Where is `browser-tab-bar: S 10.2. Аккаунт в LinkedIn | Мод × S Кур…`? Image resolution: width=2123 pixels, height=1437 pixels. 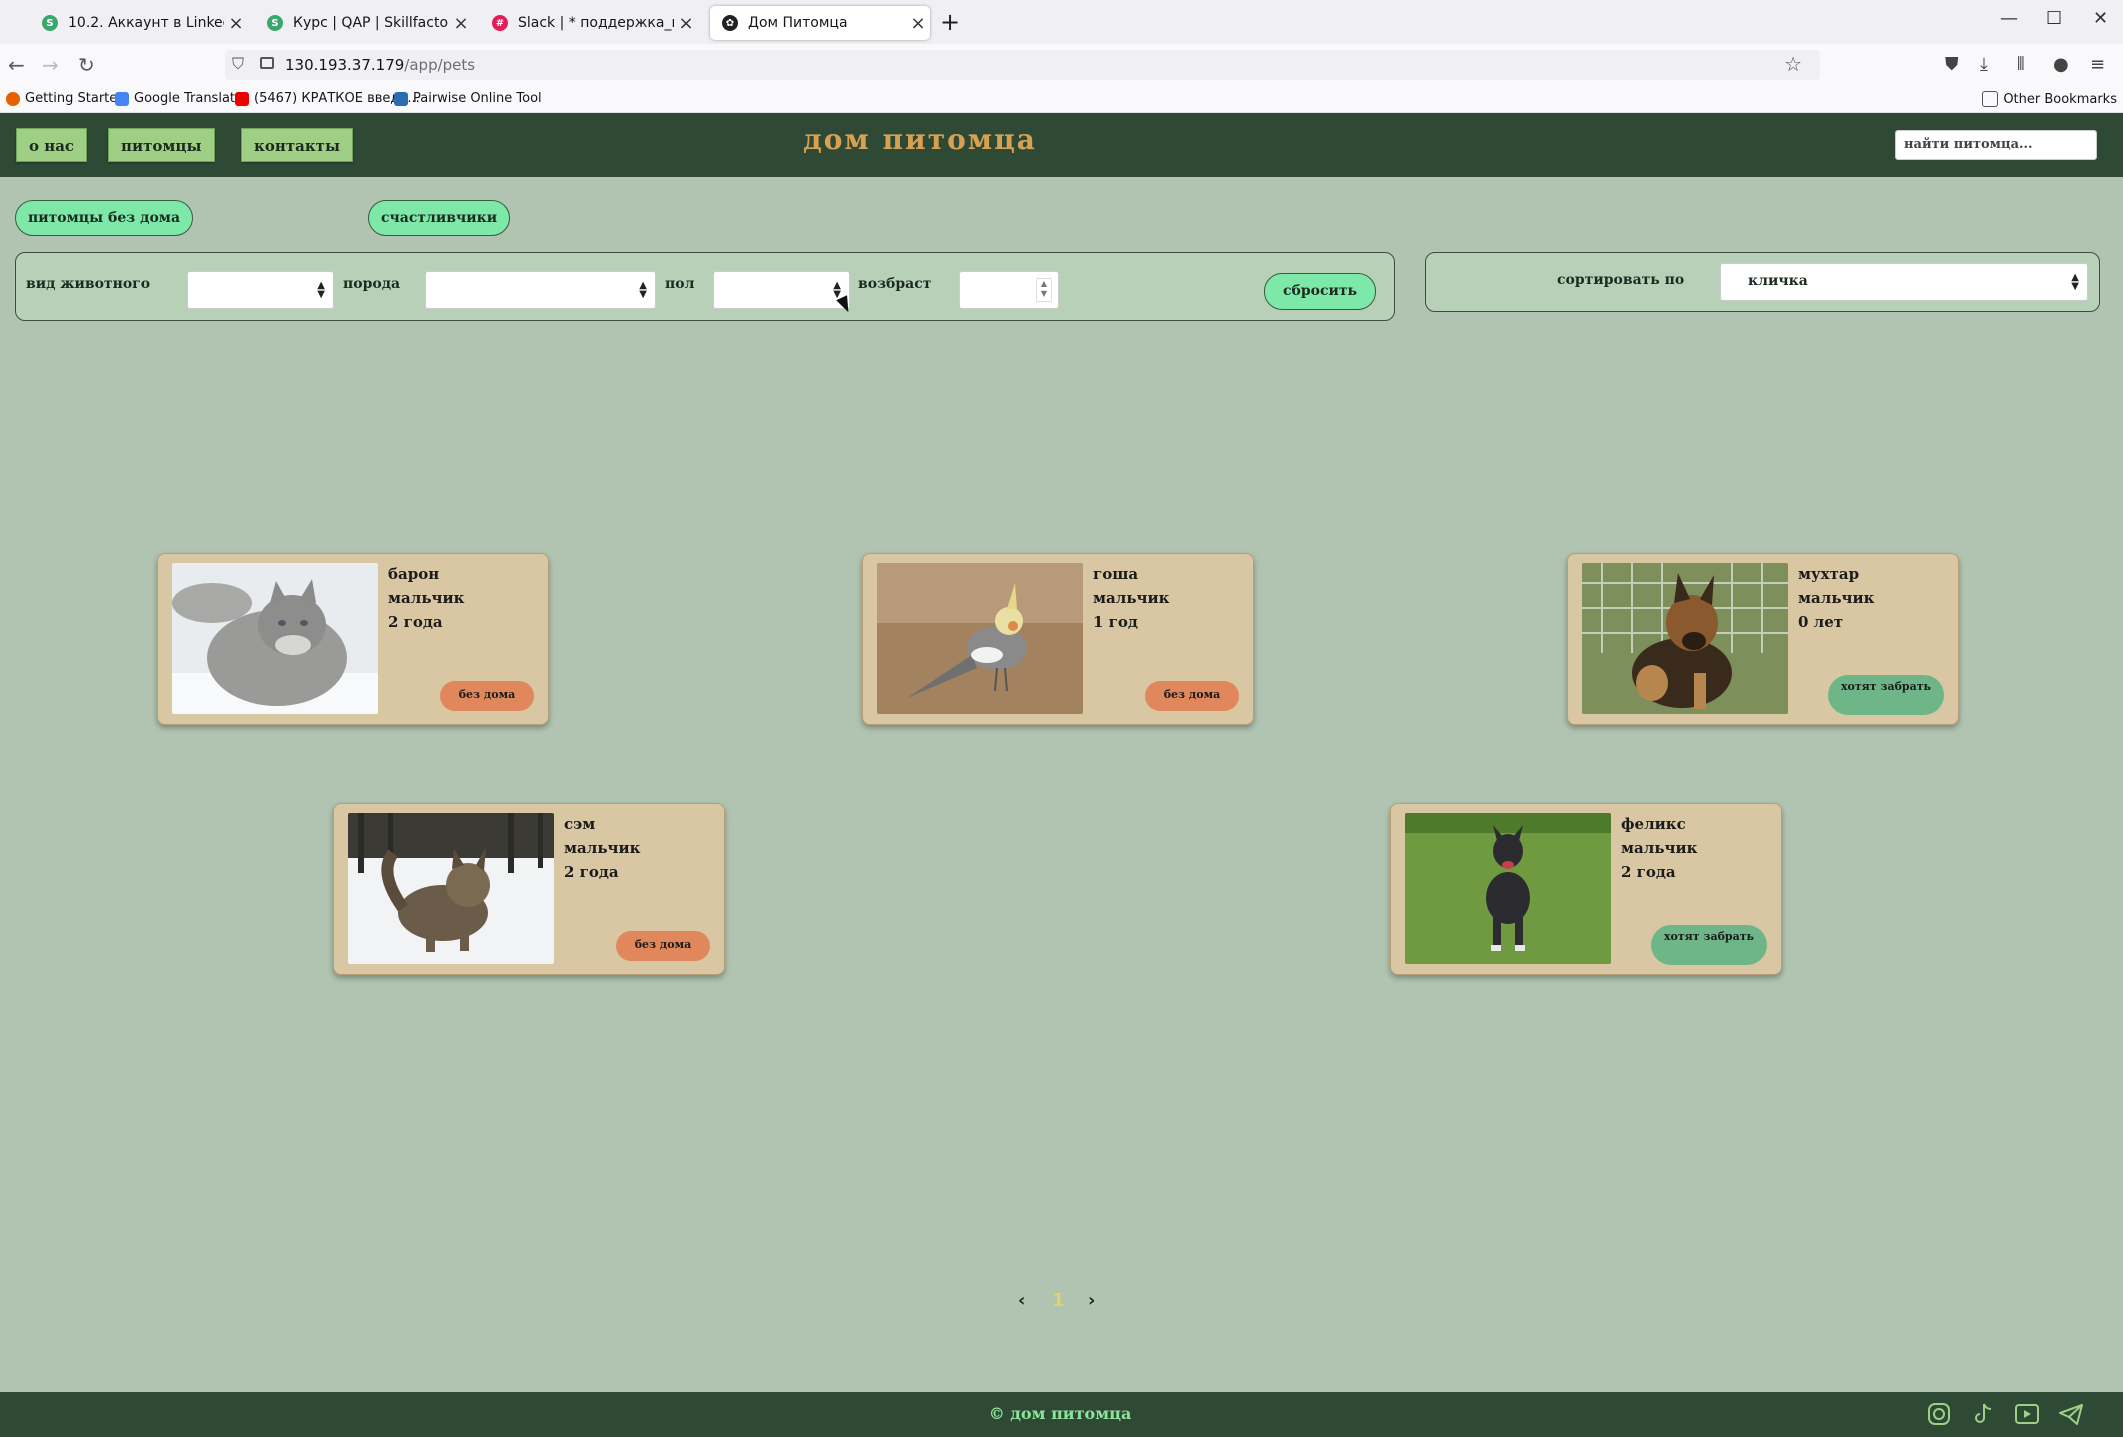 browser-tab-bar: S 10.2. Аккаунт в LinkedIn | Мод × S Кур… is located at coordinates (1061, 22).